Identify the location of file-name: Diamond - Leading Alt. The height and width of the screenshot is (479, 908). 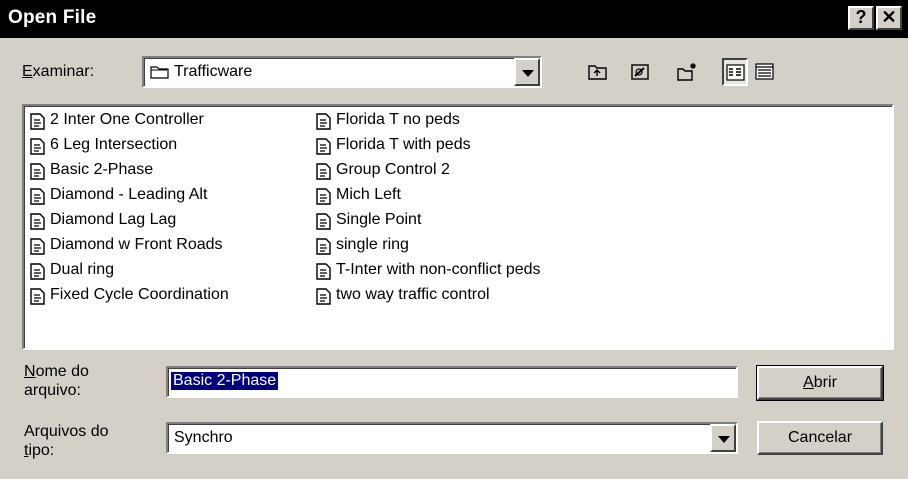
(129, 194).